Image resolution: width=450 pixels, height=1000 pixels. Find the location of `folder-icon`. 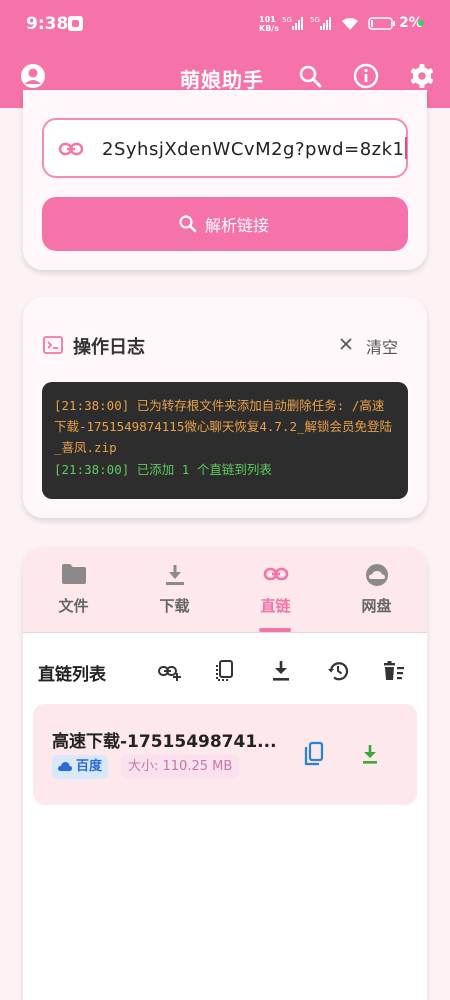

folder-icon is located at coordinates (74, 574).